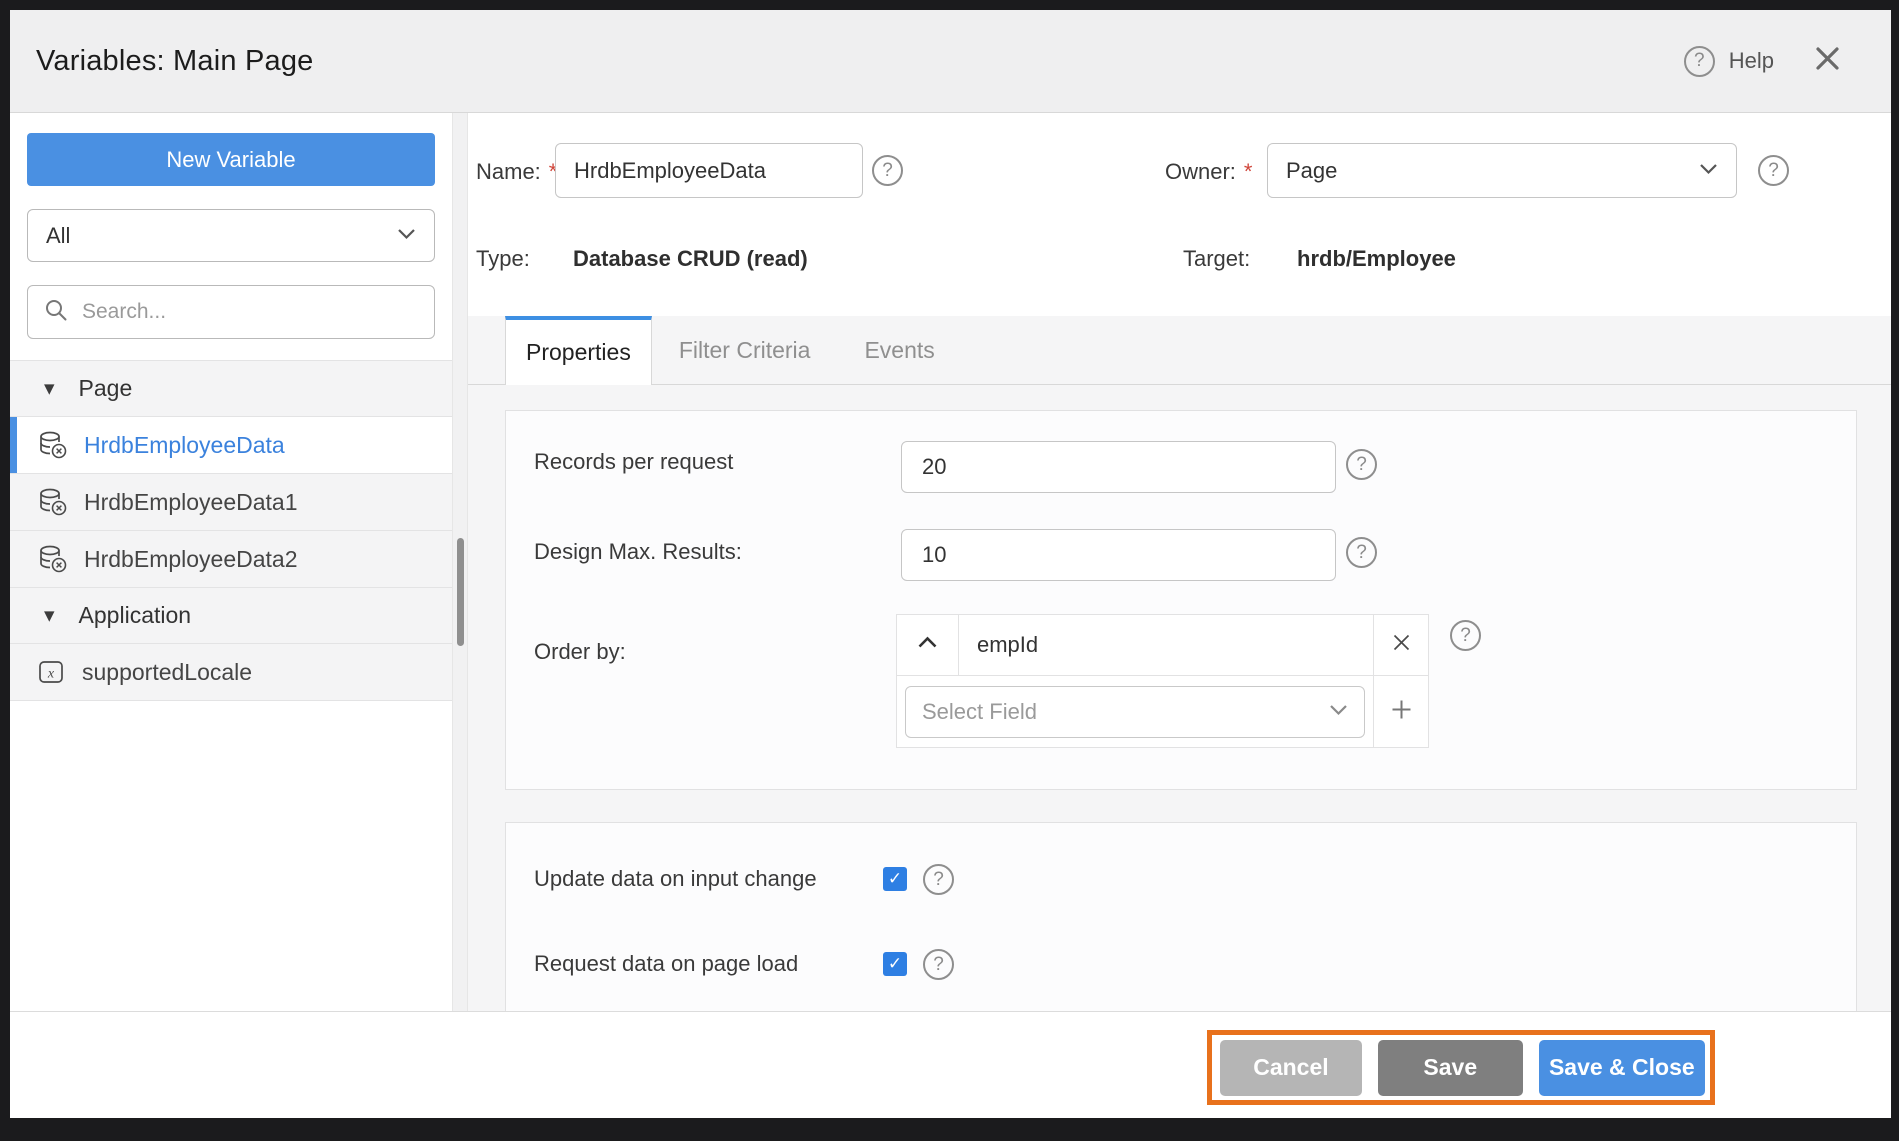 Image resolution: width=1899 pixels, height=1141 pixels. Describe the element at coordinates (938, 879) in the screenshot. I see `update-help-icon: ?` at that location.